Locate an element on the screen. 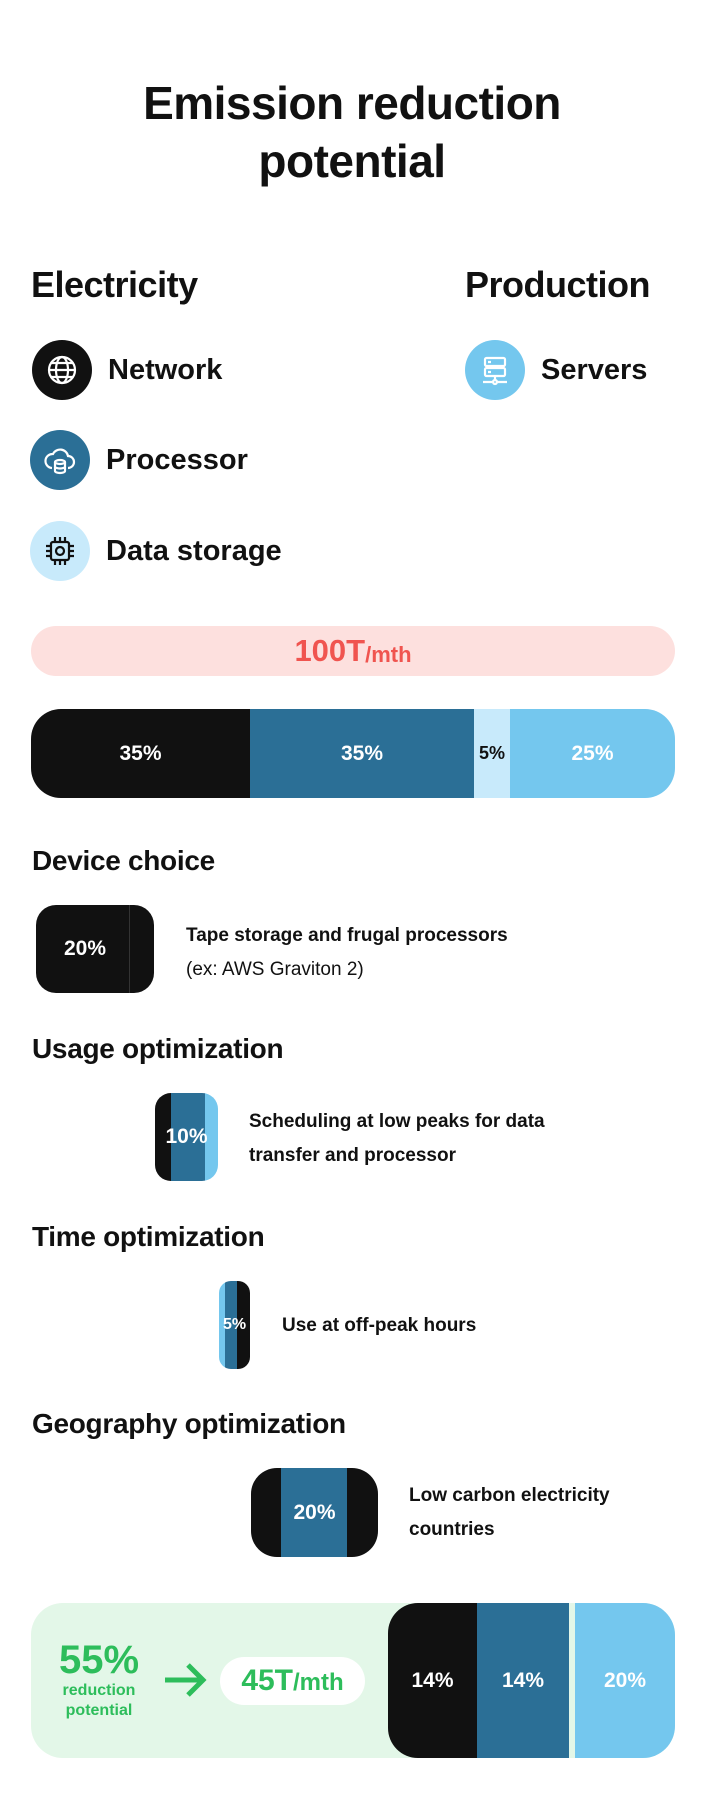  device-choice-block: 20% is located at coordinates (95, 949).